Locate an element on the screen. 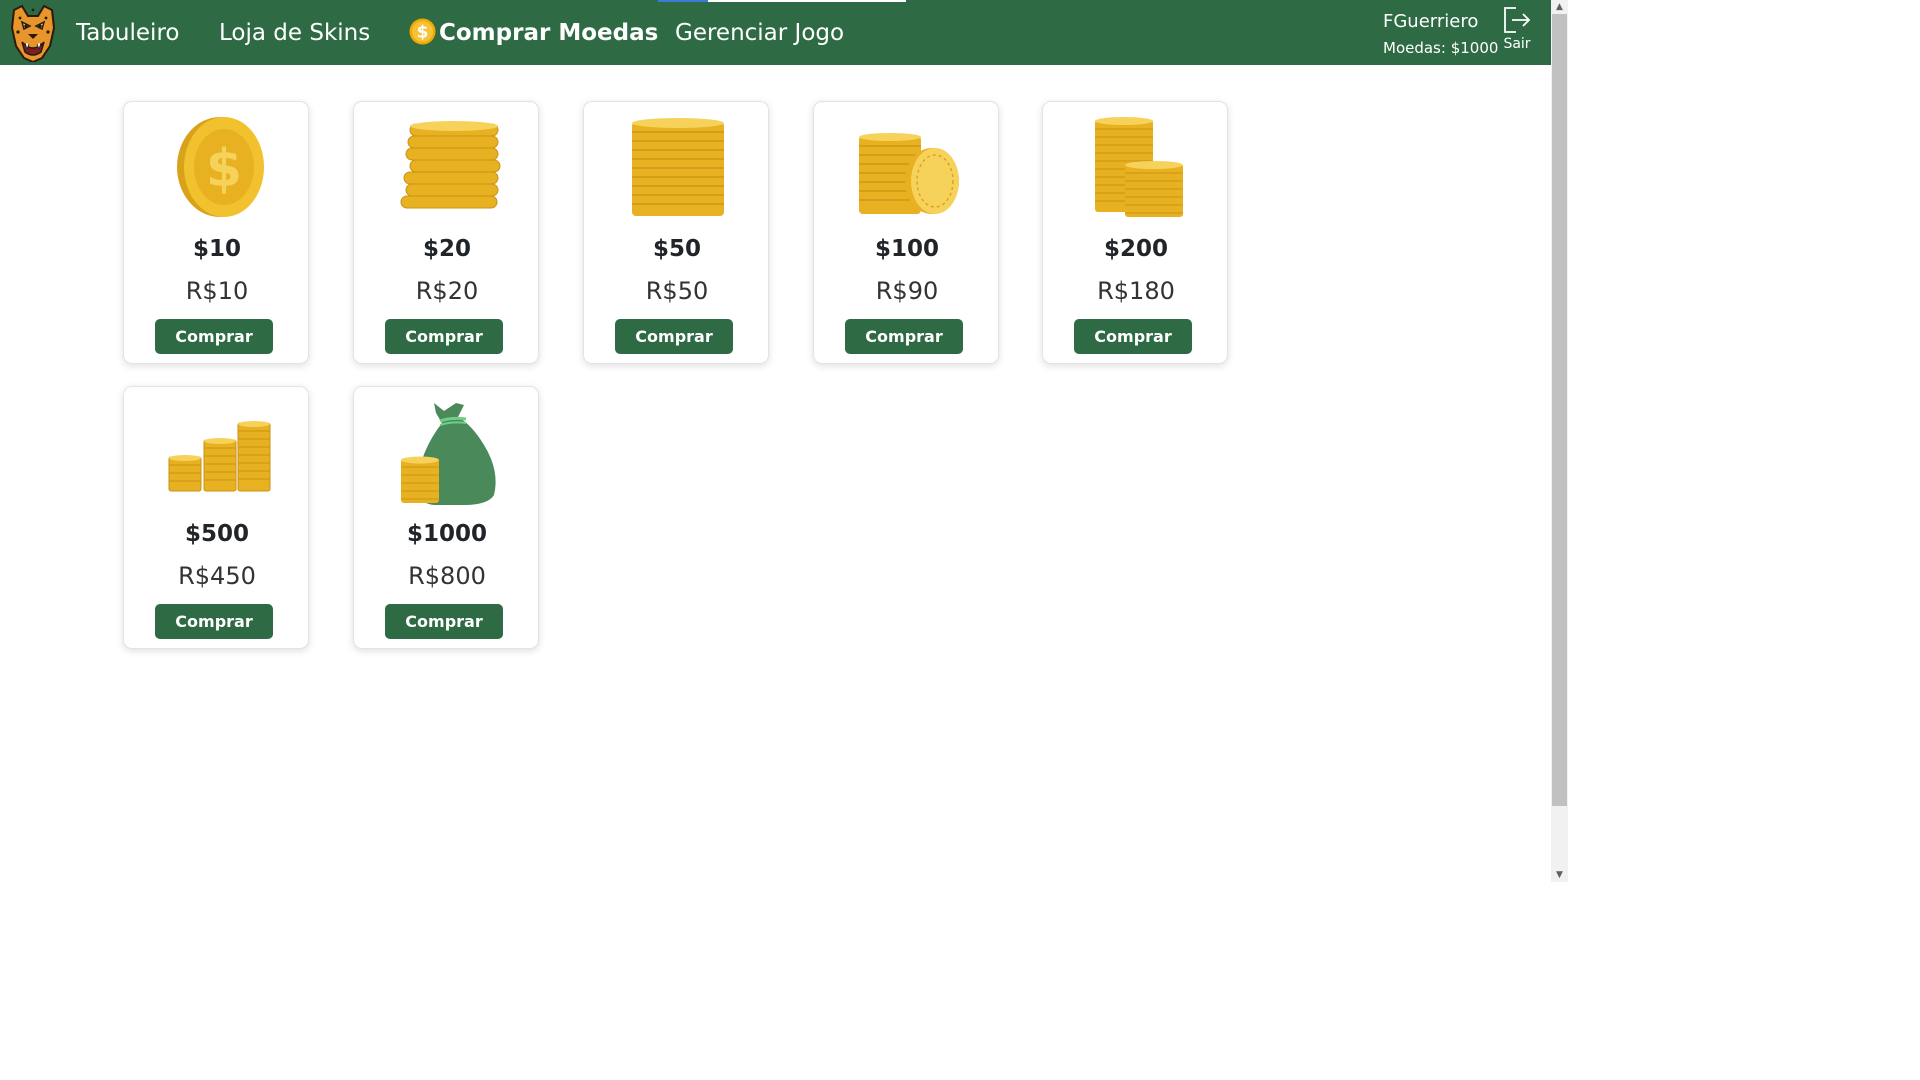 The image size is (1920, 1080). nav-link-label: Comprar Moedas is located at coordinates (549, 33).